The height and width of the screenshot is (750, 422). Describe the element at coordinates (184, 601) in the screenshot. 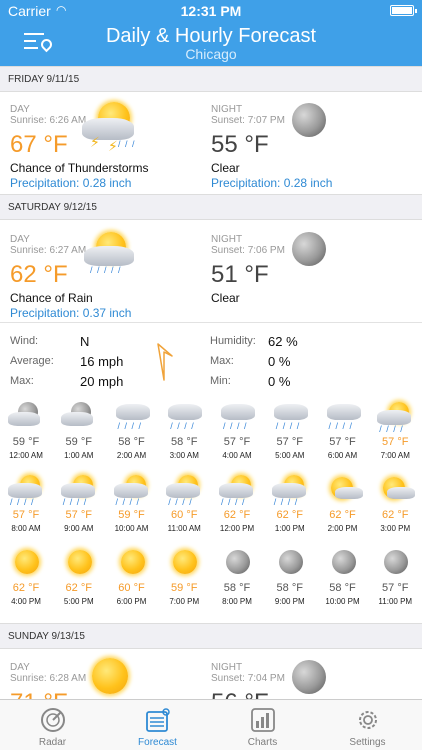

I see `hourly-time: 7:00 PM` at that location.